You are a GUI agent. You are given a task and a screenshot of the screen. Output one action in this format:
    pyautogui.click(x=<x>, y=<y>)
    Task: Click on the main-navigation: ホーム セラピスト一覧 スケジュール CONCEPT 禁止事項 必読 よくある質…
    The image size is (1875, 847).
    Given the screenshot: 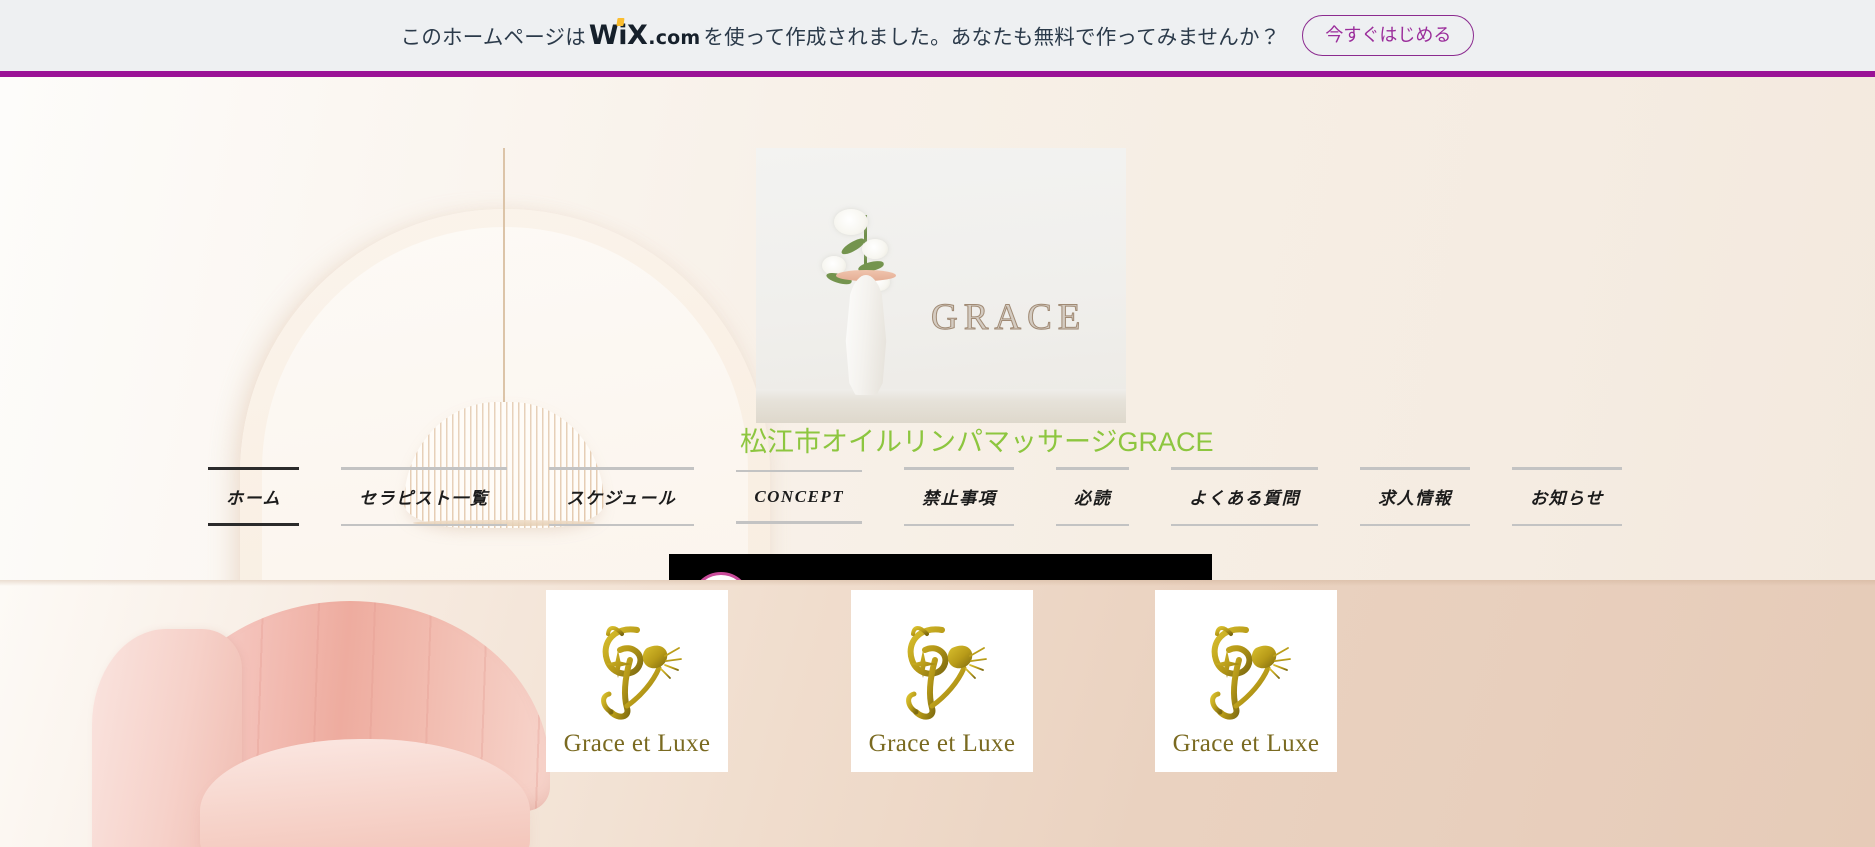 What is the action you would take?
    pyautogui.click(x=937, y=496)
    